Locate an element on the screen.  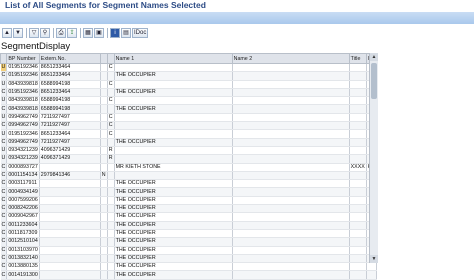
table-cell: N is located at coordinates (104, 176).